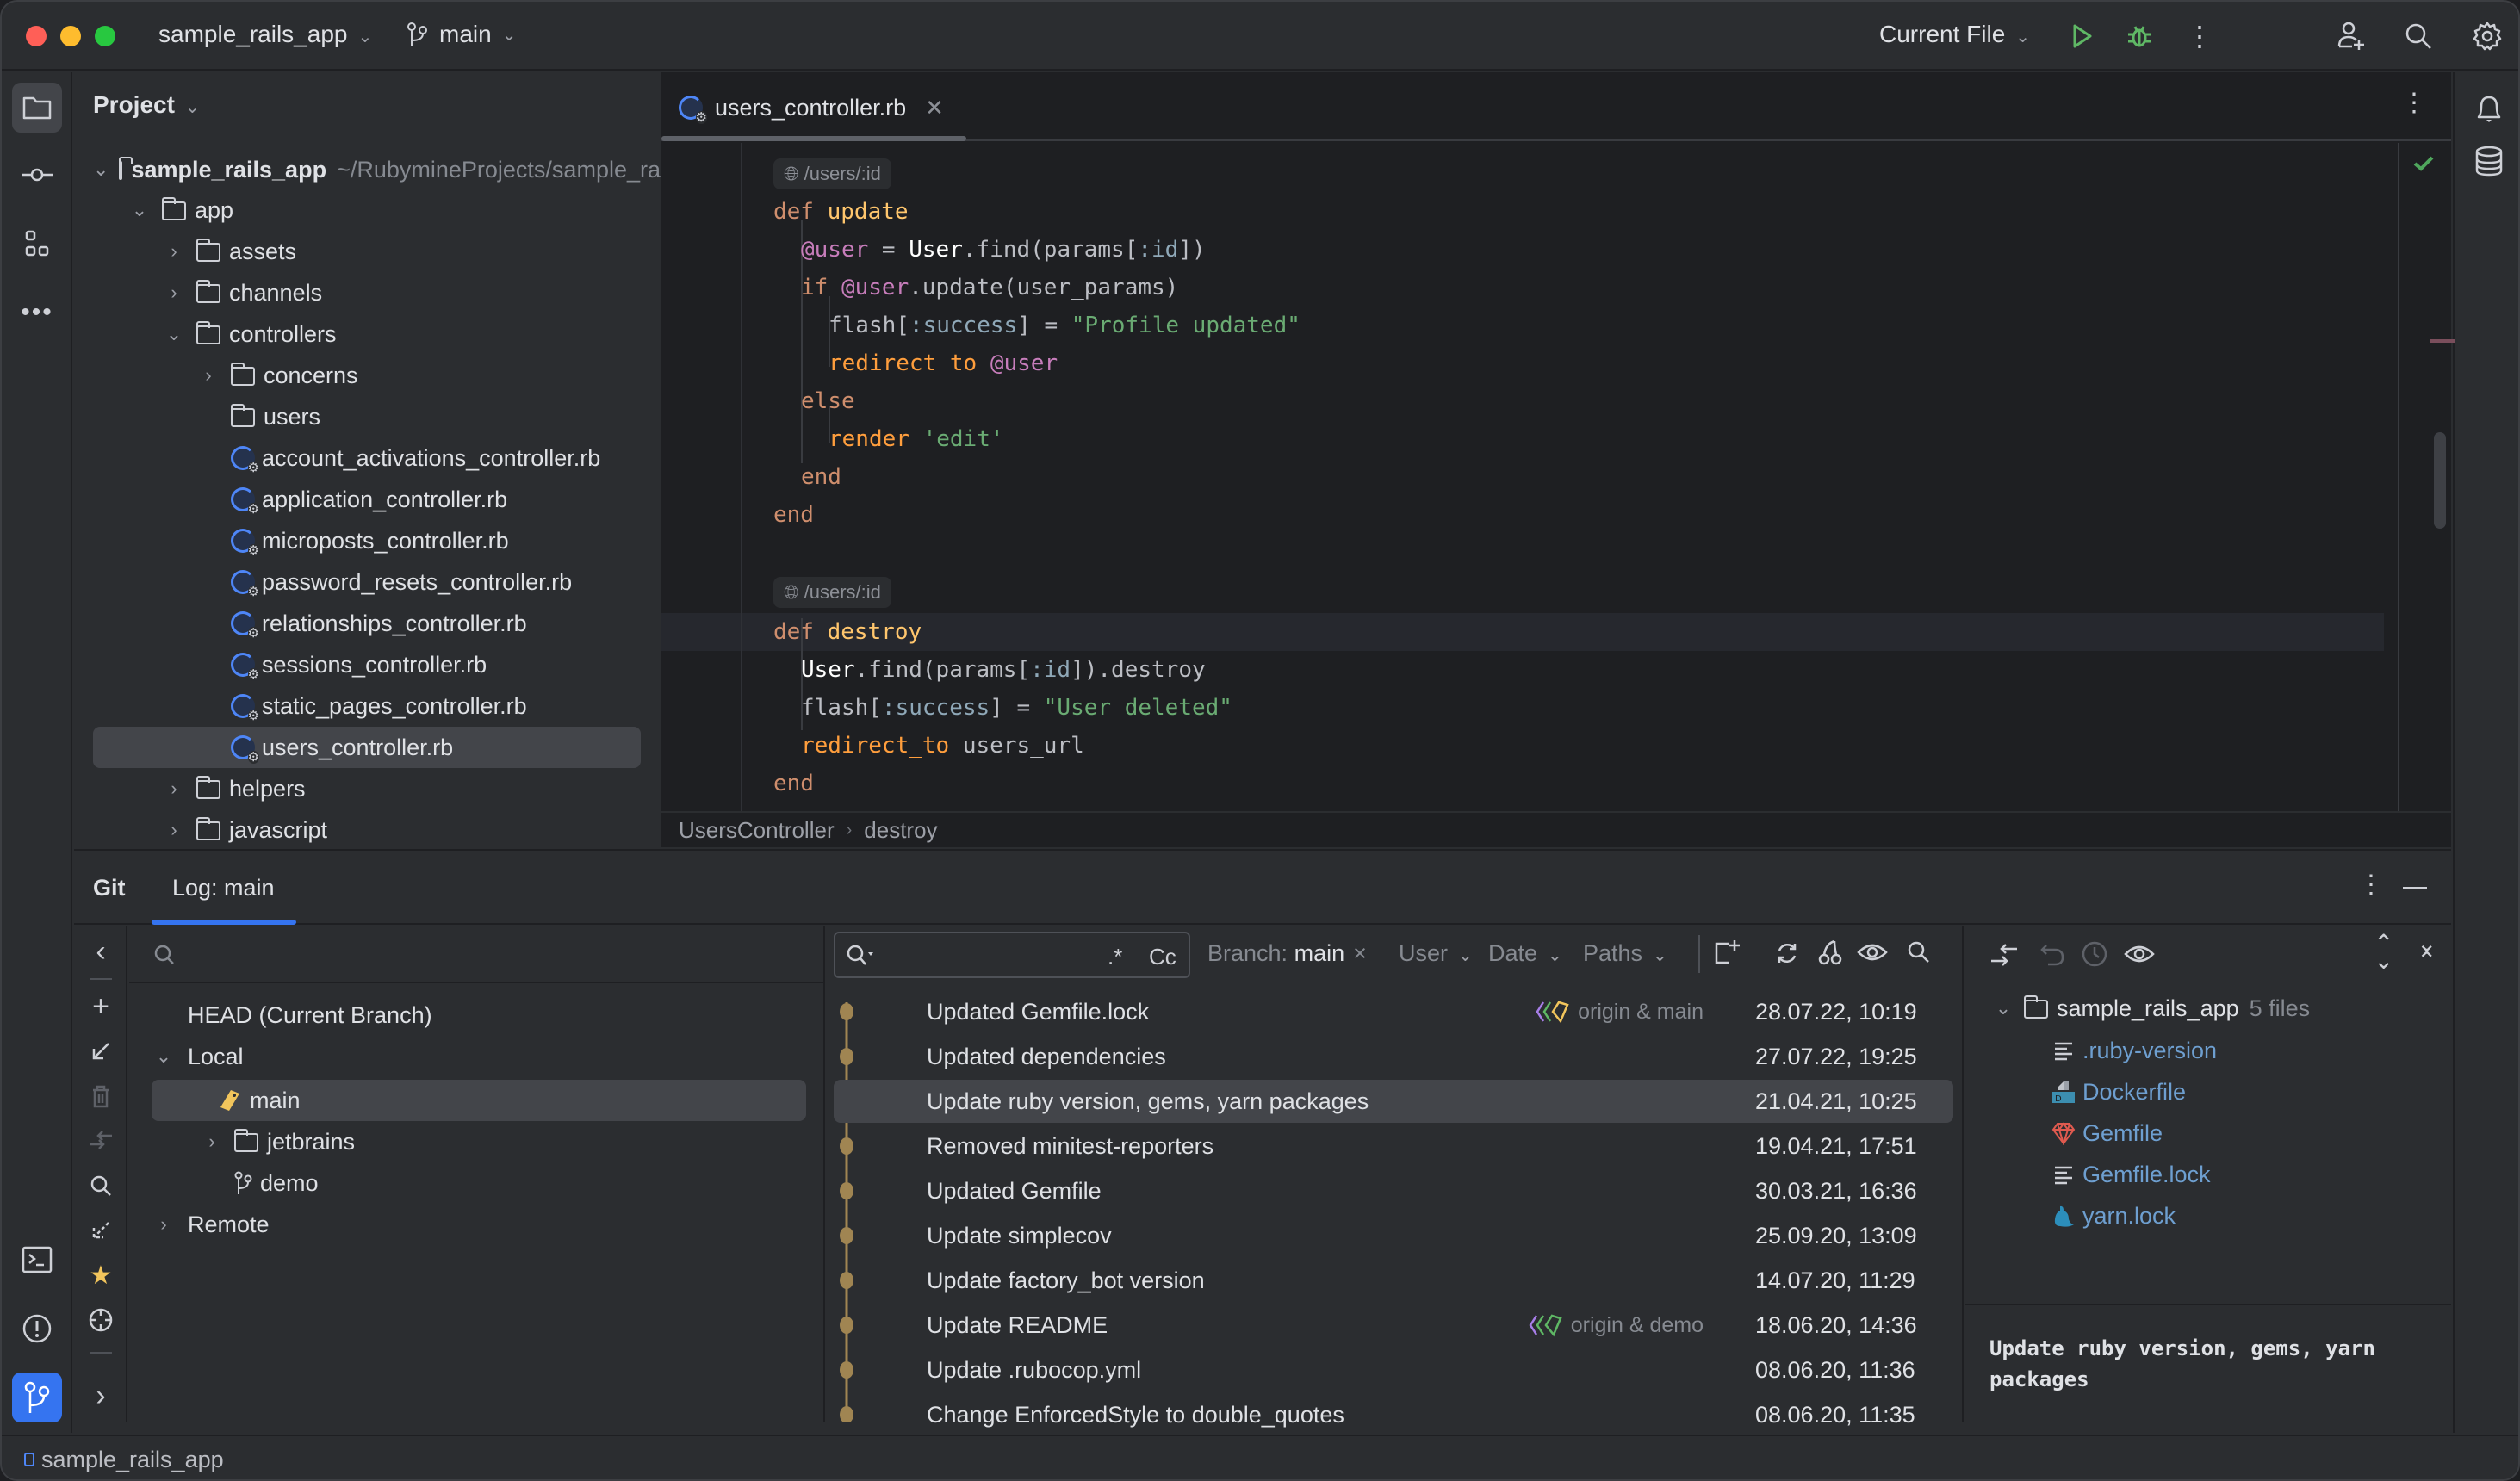 This screenshot has height=1481, width=2520. I want to click on breadcrumb-method: destroy, so click(901, 831).